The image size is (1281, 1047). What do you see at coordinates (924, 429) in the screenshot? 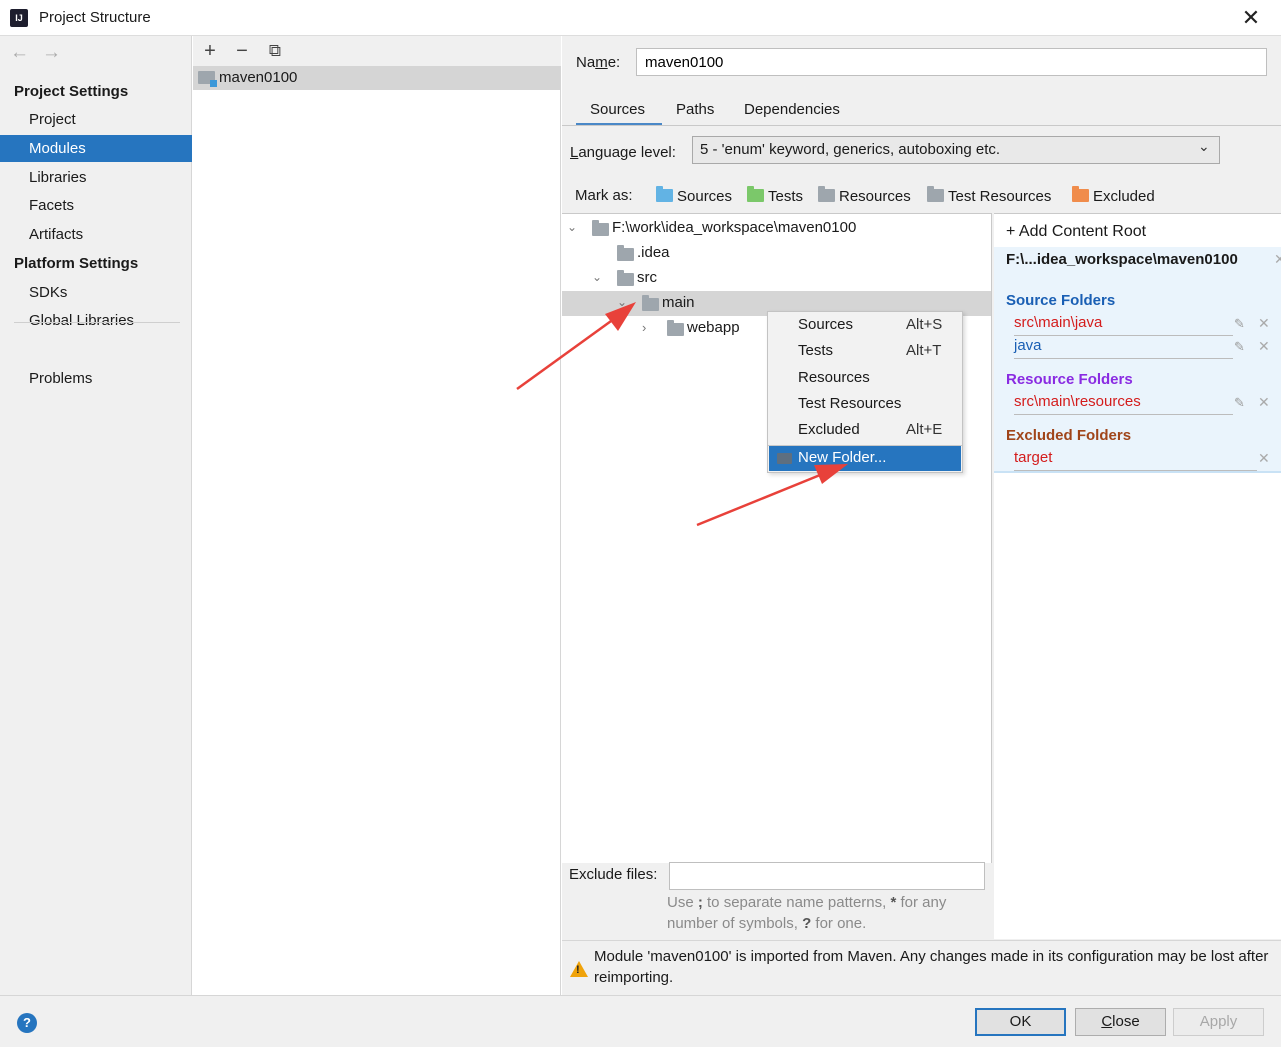
I see `menu-item-shortcut: Alt+E` at bounding box center [924, 429].